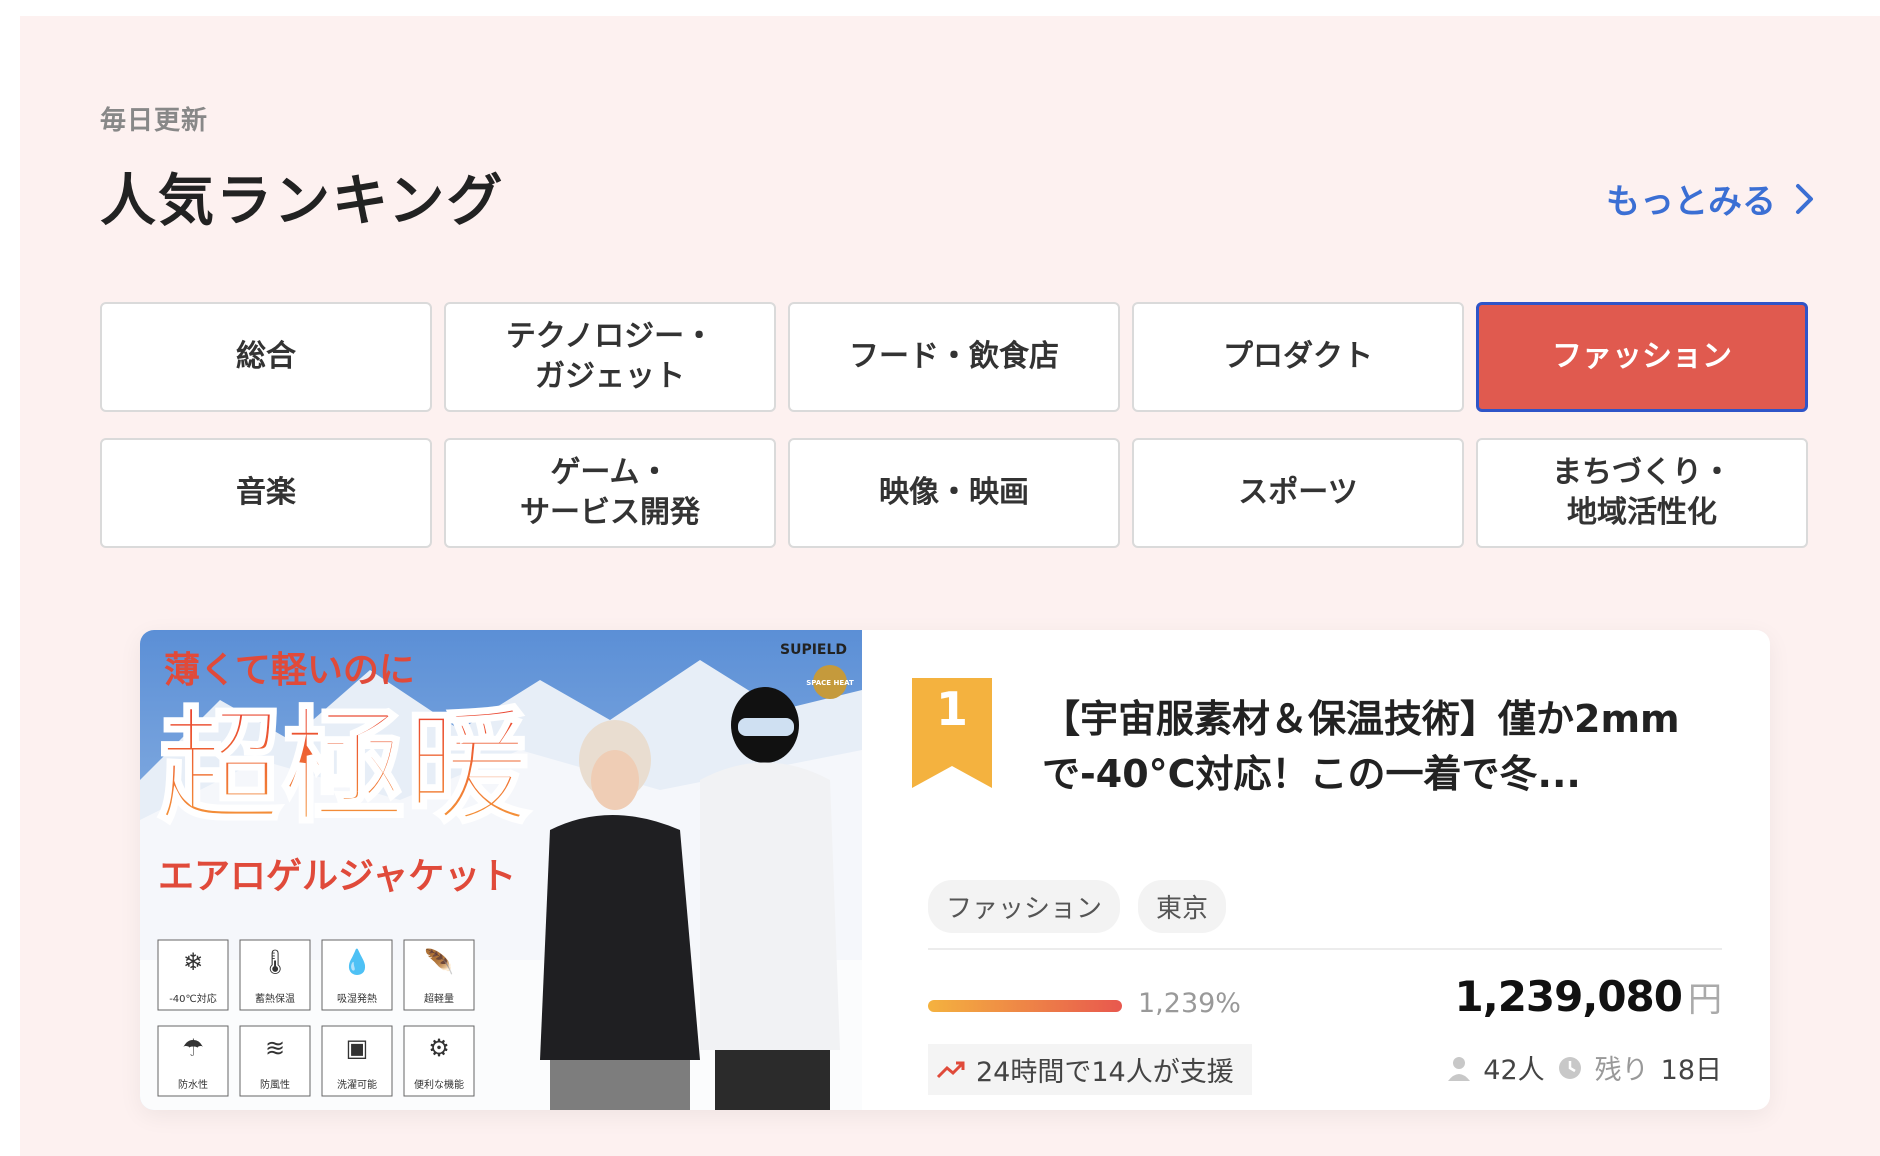 The height and width of the screenshot is (1156, 1880). What do you see at coordinates (954, 357) in the screenshot?
I see `tab-food-restaurant: フード・飲食店` at bounding box center [954, 357].